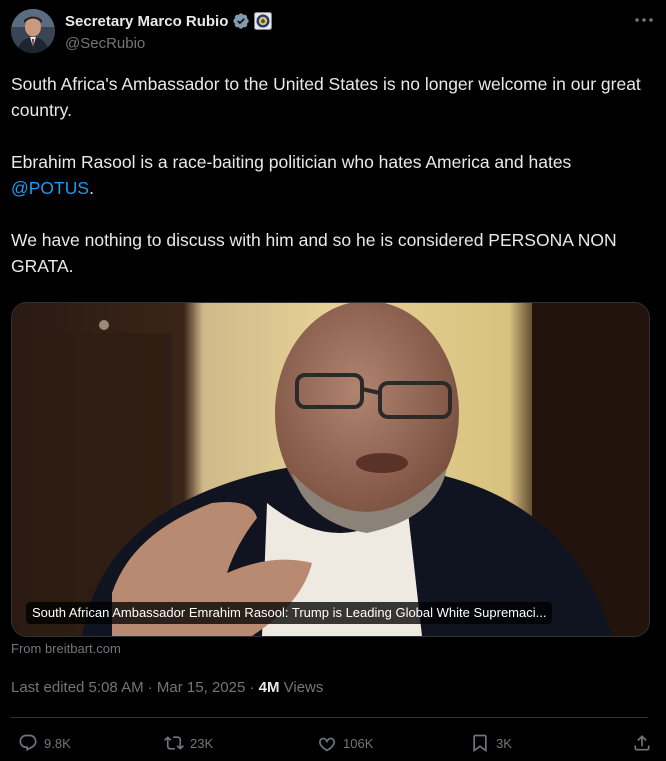 This screenshot has height=761, width=666. I want to click on repost-button: 23K, so click(188, 743).